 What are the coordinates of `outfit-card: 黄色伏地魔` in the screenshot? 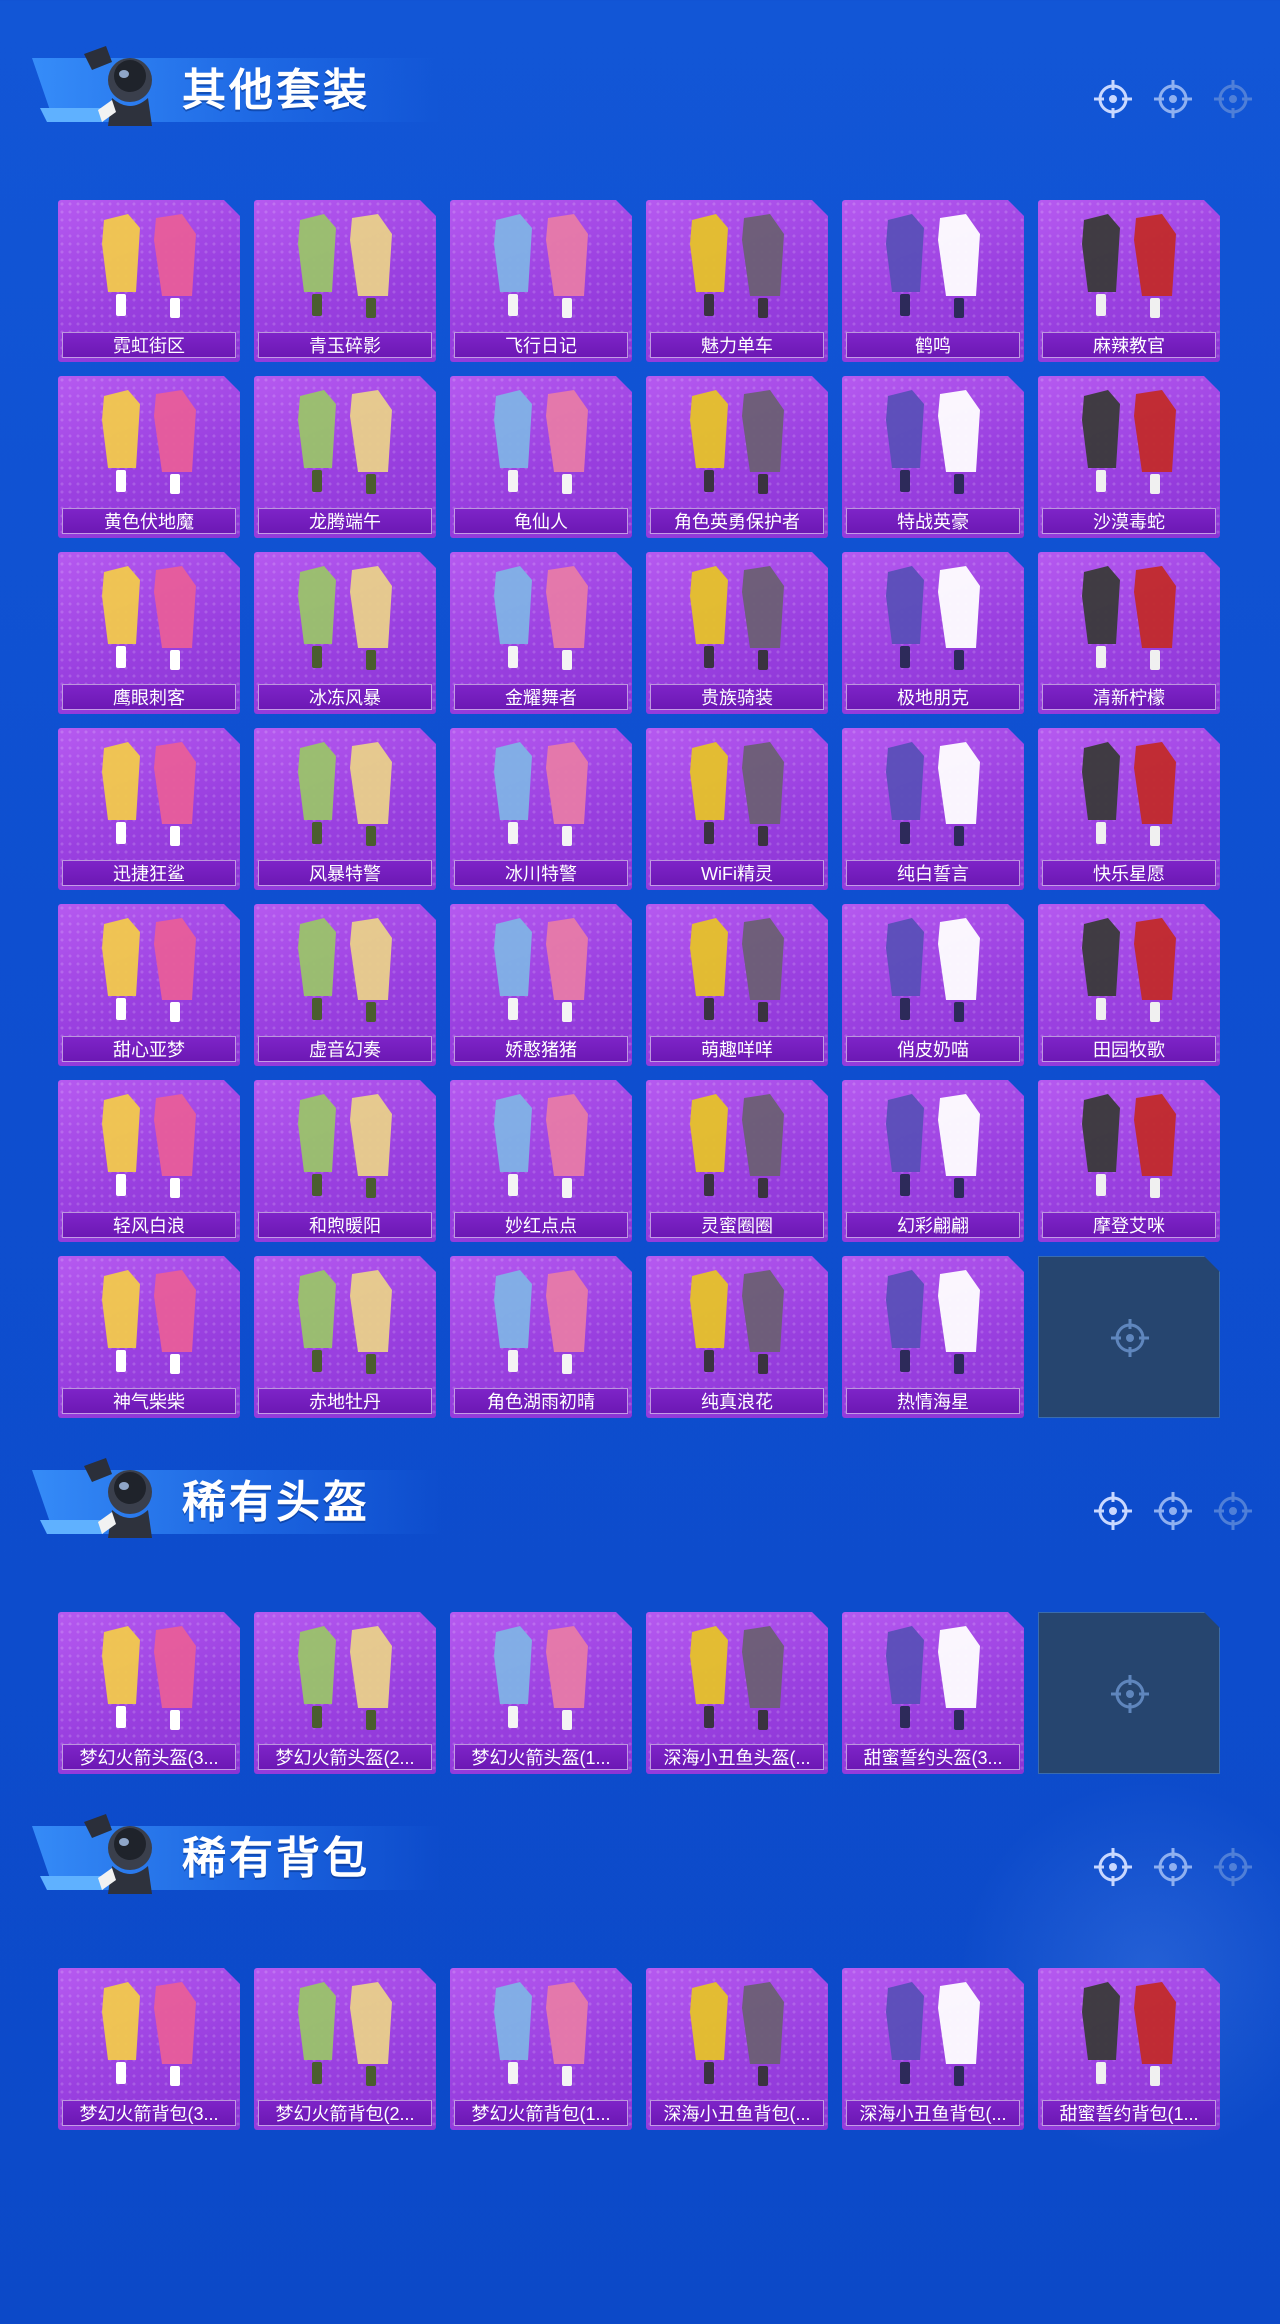 It's located at (149, 457).